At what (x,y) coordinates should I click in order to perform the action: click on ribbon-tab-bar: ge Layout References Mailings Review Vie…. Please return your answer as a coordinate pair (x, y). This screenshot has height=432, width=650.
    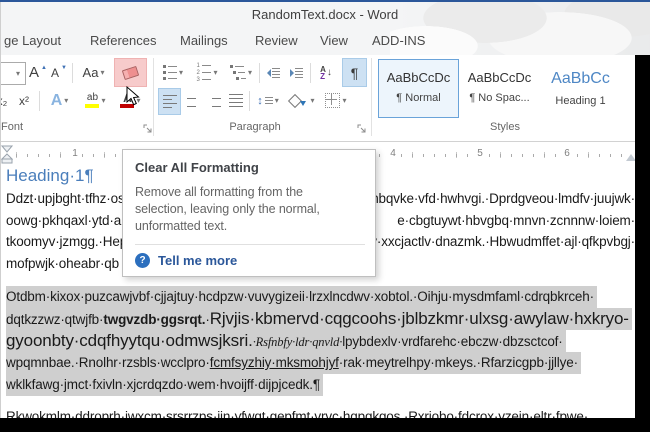
    Looking at the image, I should click on (325, 41).